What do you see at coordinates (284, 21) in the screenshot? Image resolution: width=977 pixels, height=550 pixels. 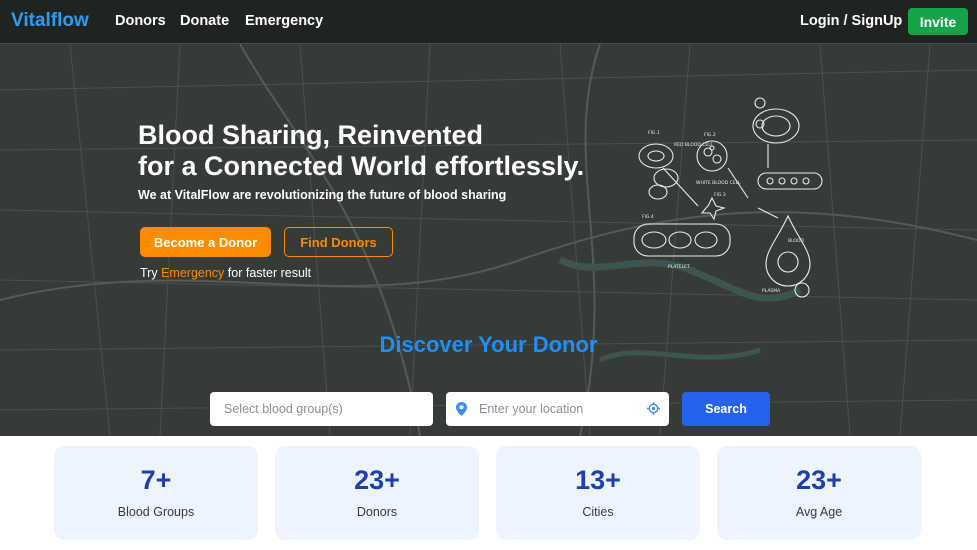 I see `nav-link-emergency: Emergency` at bounding box center [284, 21].